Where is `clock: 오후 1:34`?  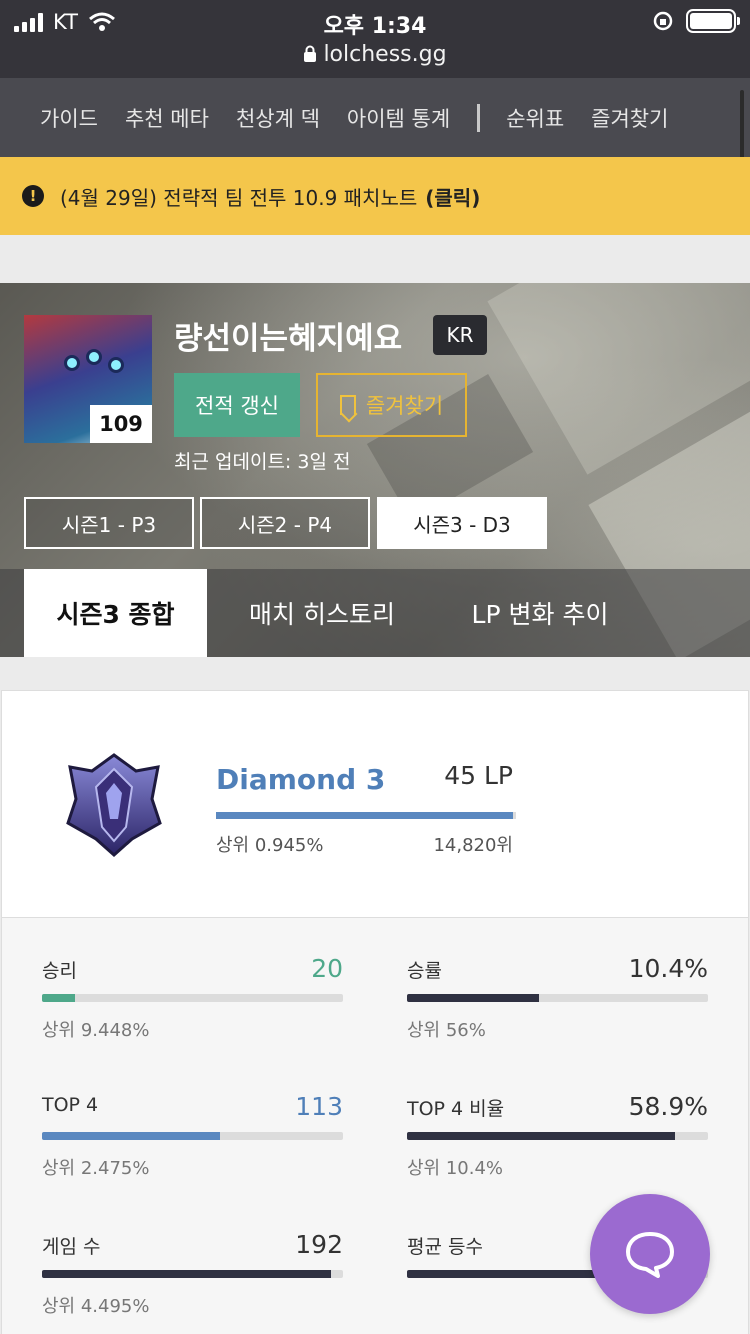 clock: 오후 1:34 is located at coordinates (375, 26).